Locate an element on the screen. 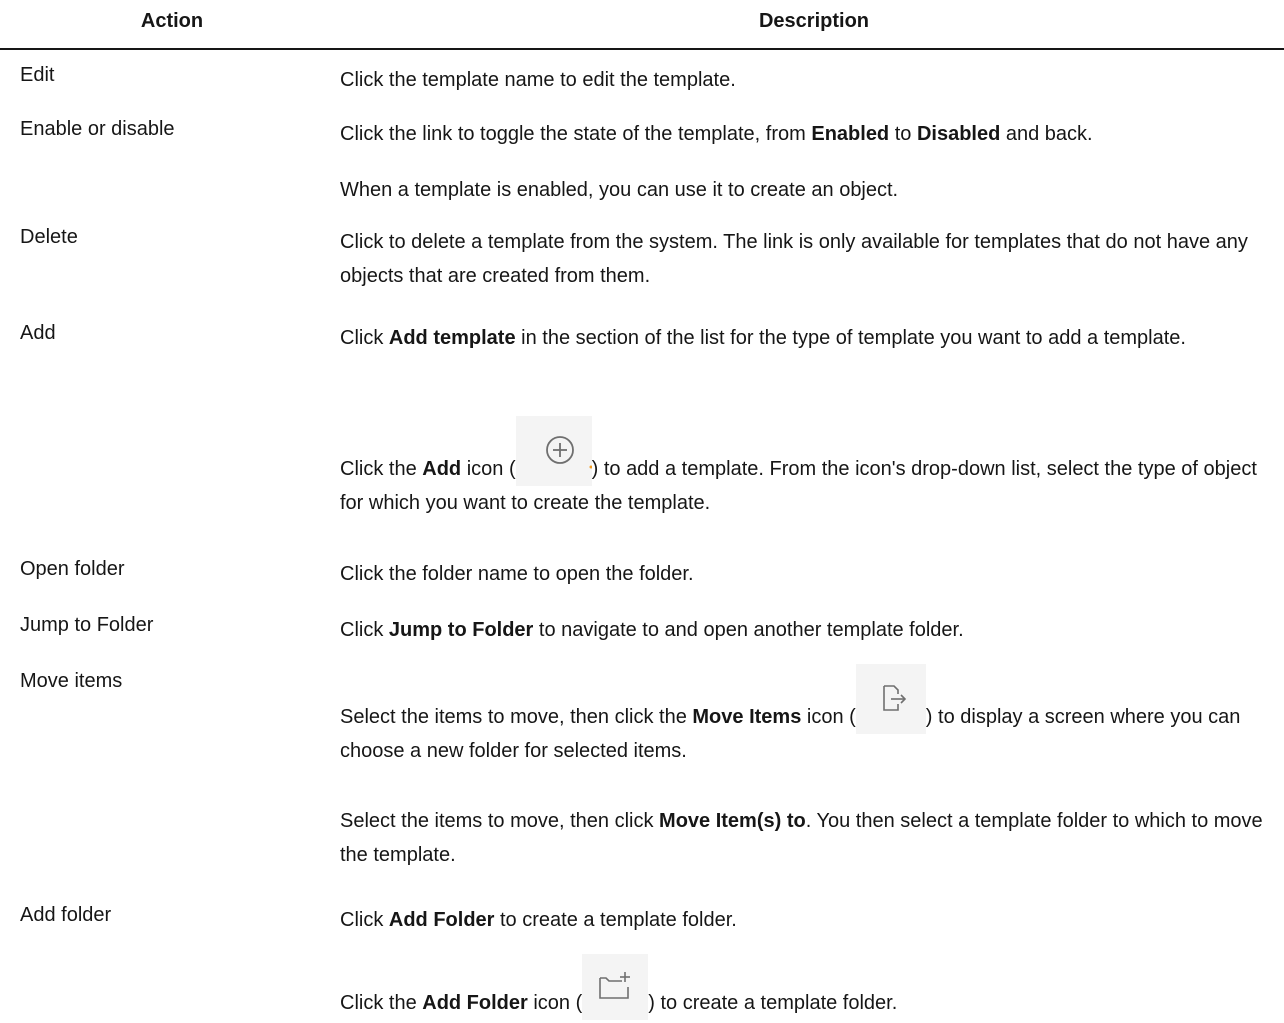  action-delete: Delete is located at coordinates (49, 237).